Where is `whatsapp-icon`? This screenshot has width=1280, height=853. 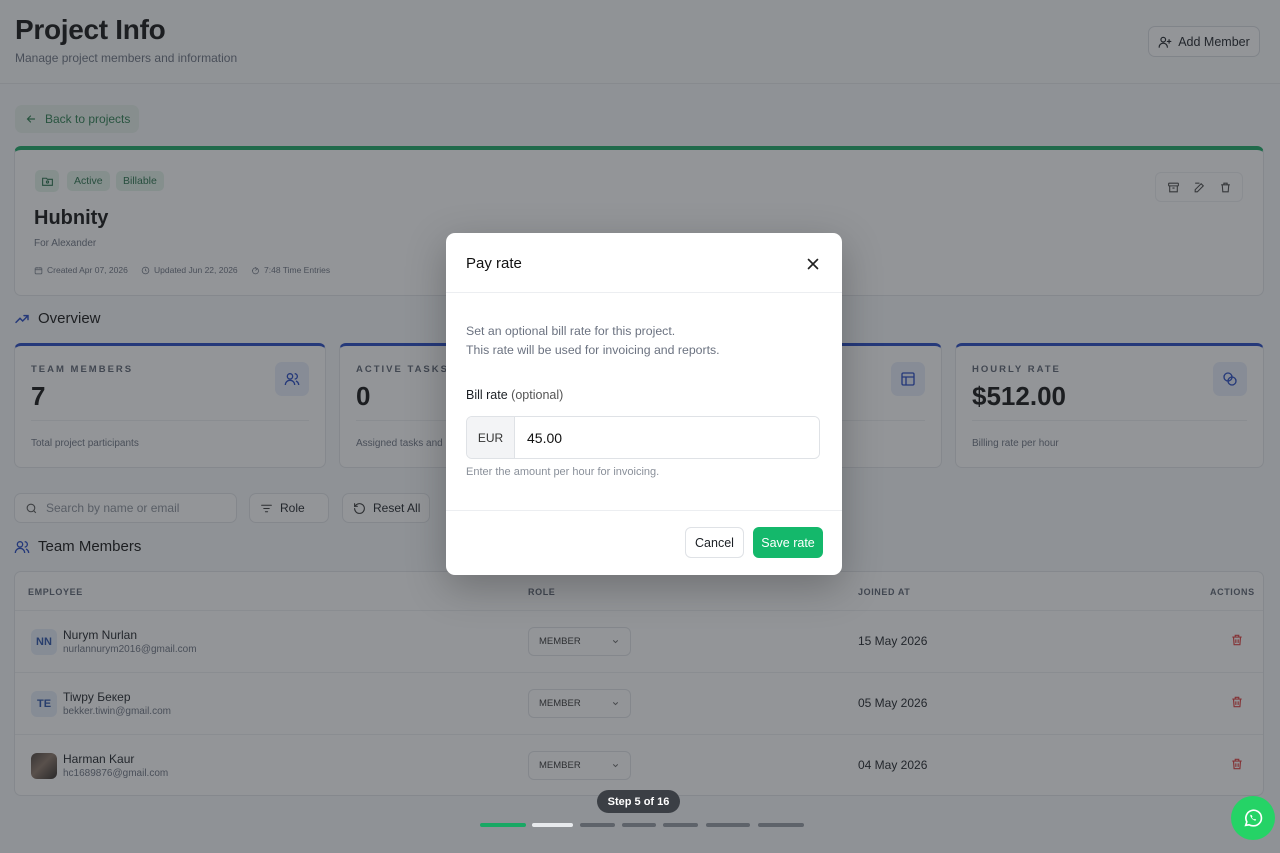
whatsapp-icon is located at coordinates (1253, 818).